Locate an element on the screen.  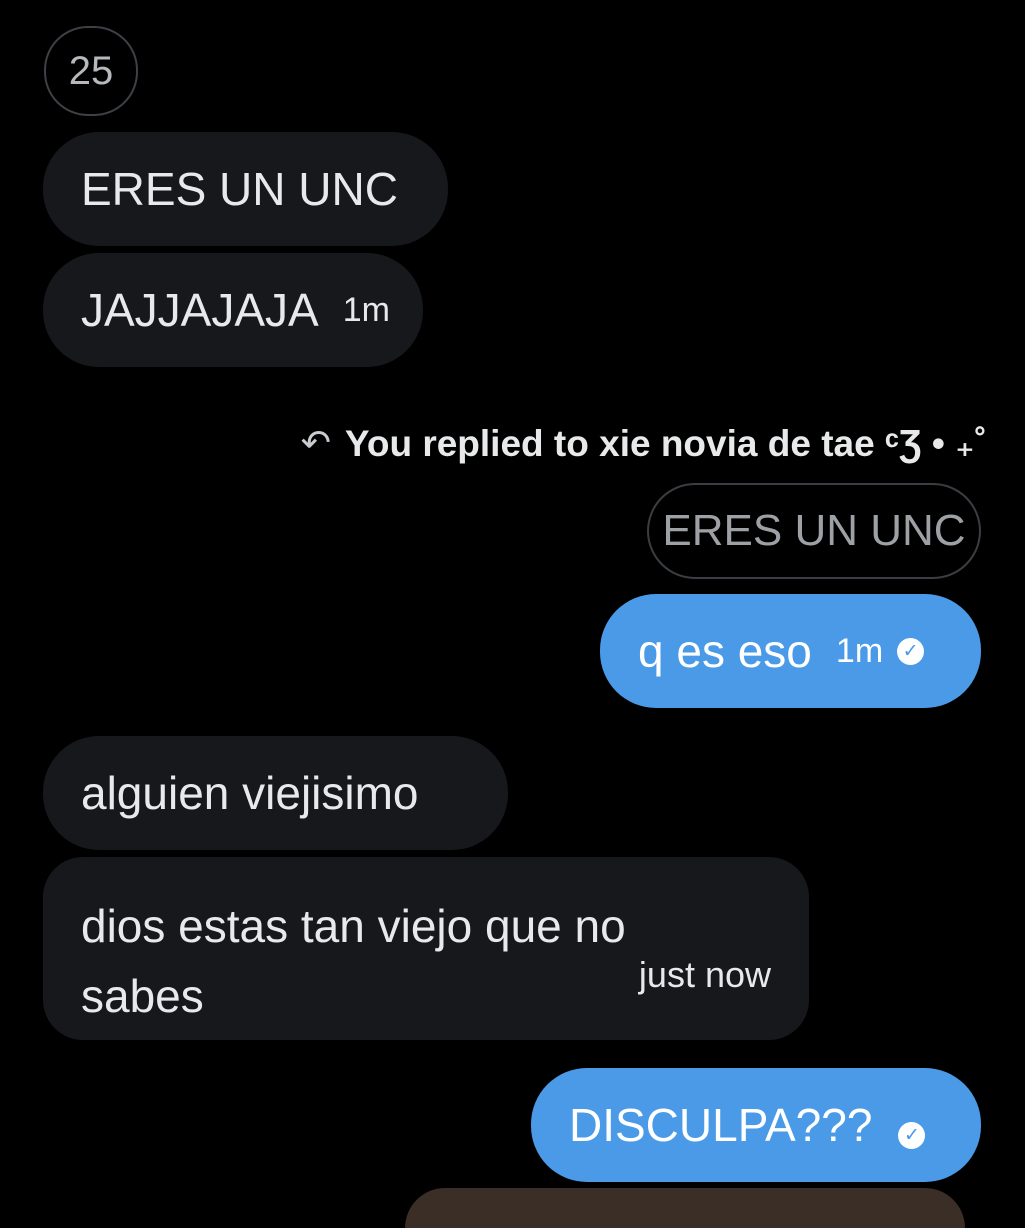
message-bubble-outgoing: q es eso 1m ✓ is located at coordinates (790, 651).